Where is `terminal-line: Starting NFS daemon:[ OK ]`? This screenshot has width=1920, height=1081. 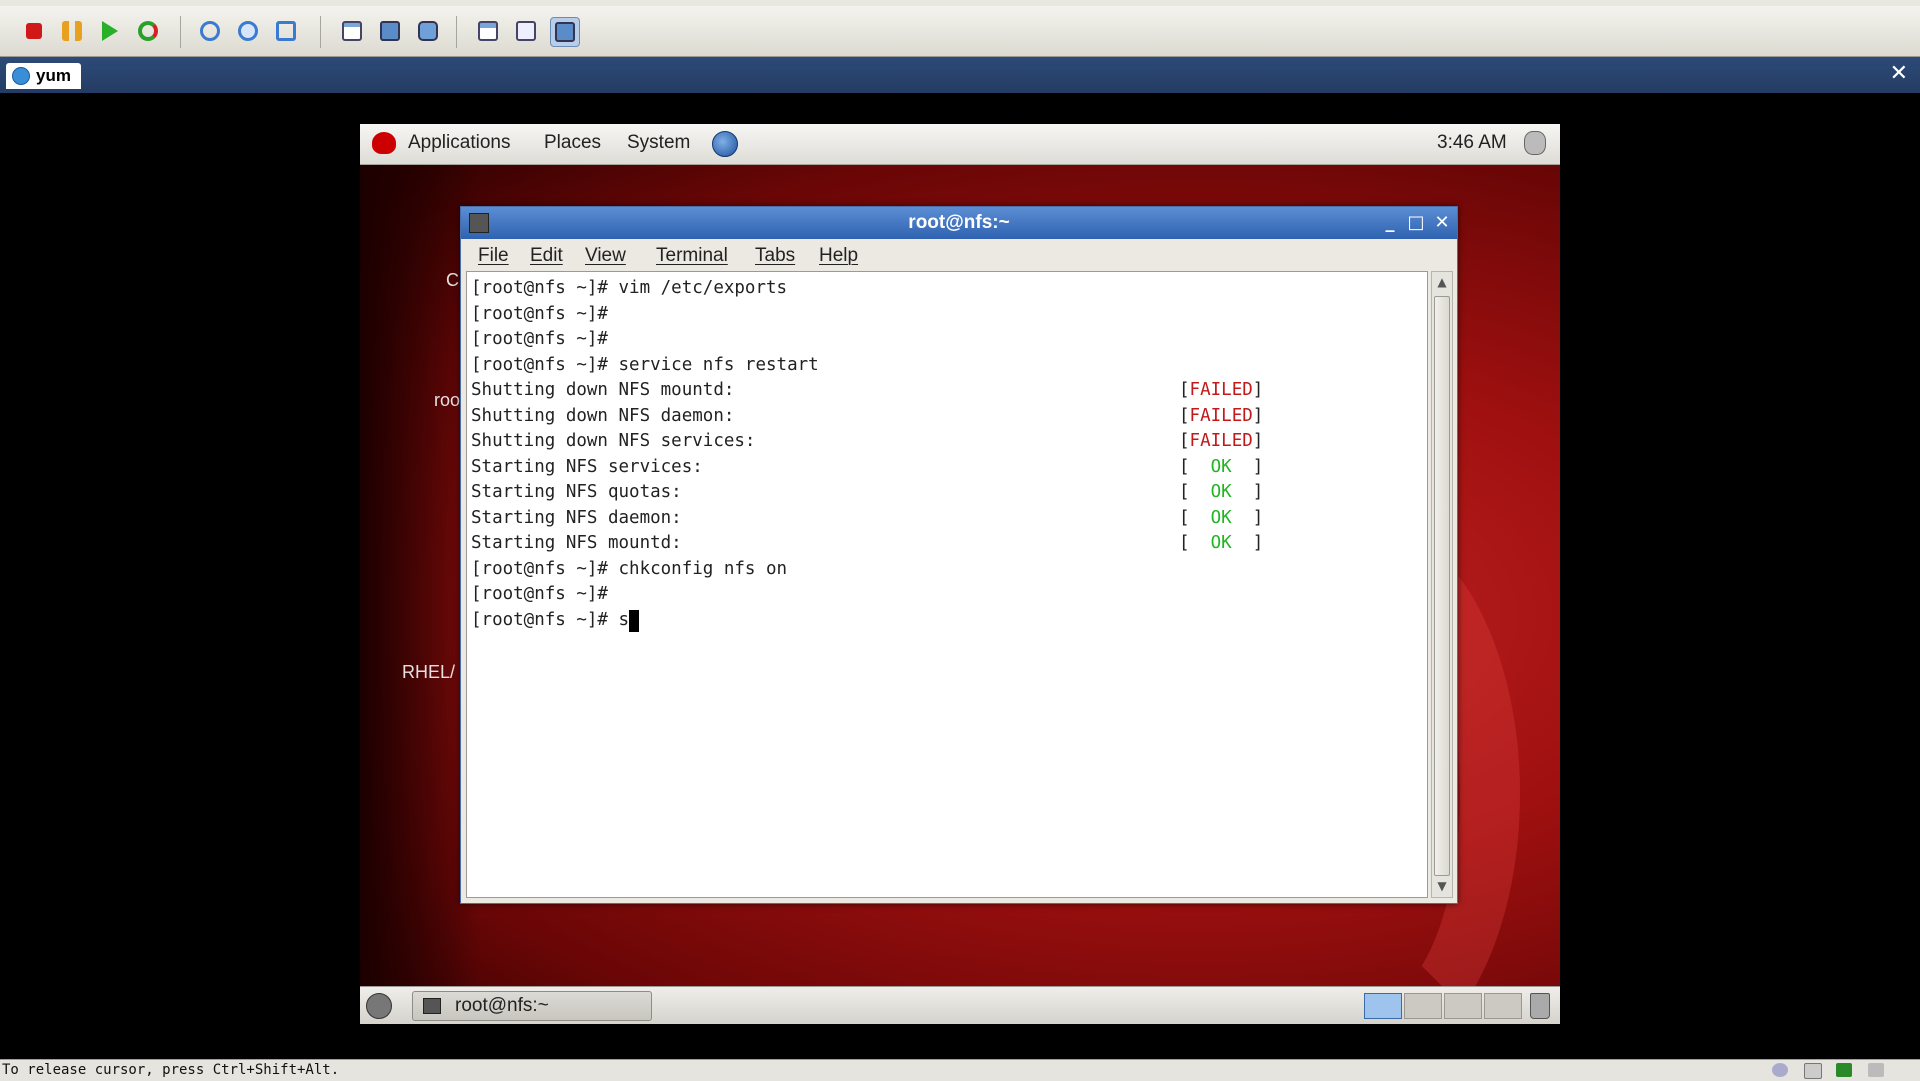
terminal-line: Starting NFS daemon:[ OK ] is located at coordinates (645, 519).